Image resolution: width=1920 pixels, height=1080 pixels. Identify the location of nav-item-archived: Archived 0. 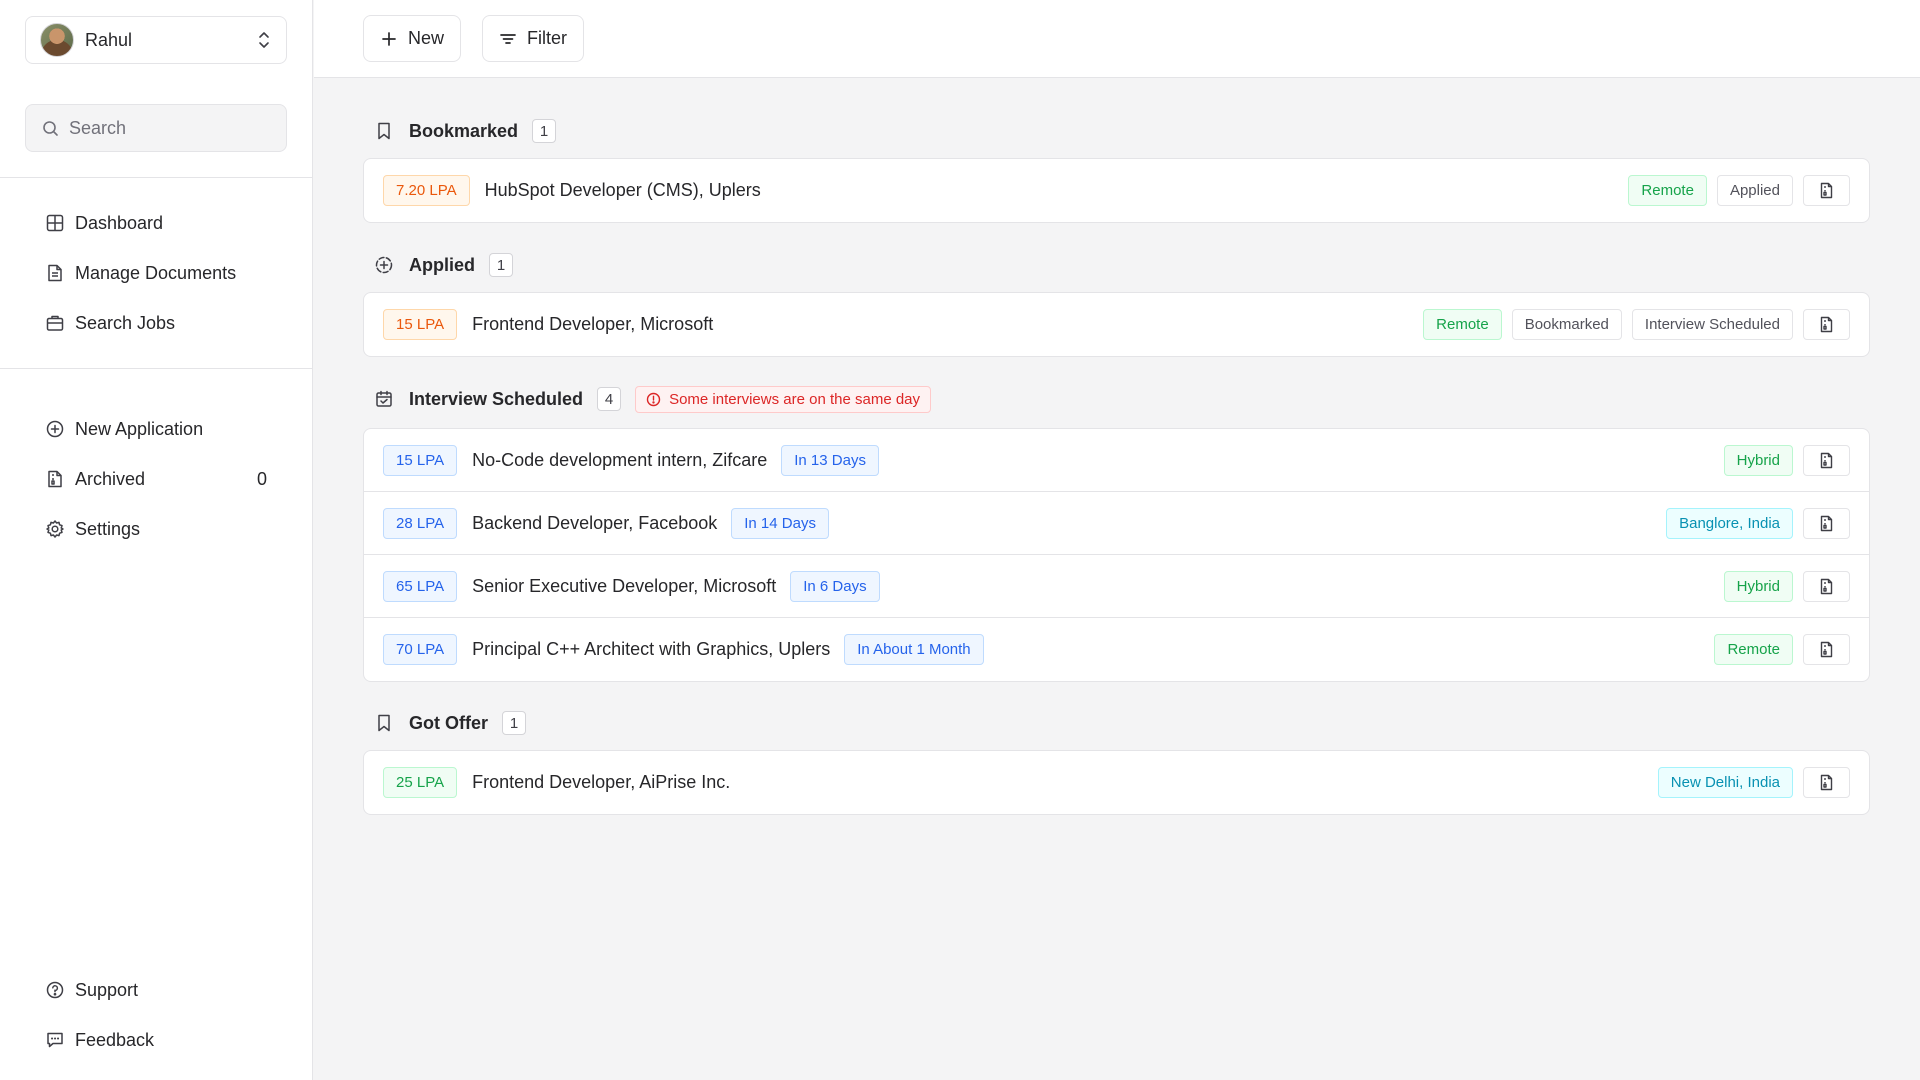
(156, 479).